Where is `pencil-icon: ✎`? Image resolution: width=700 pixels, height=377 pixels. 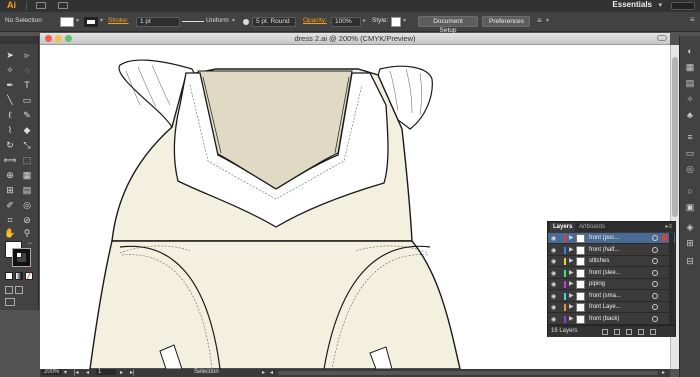
pencil-icon: ✎ is located at coordinates (27, 115).